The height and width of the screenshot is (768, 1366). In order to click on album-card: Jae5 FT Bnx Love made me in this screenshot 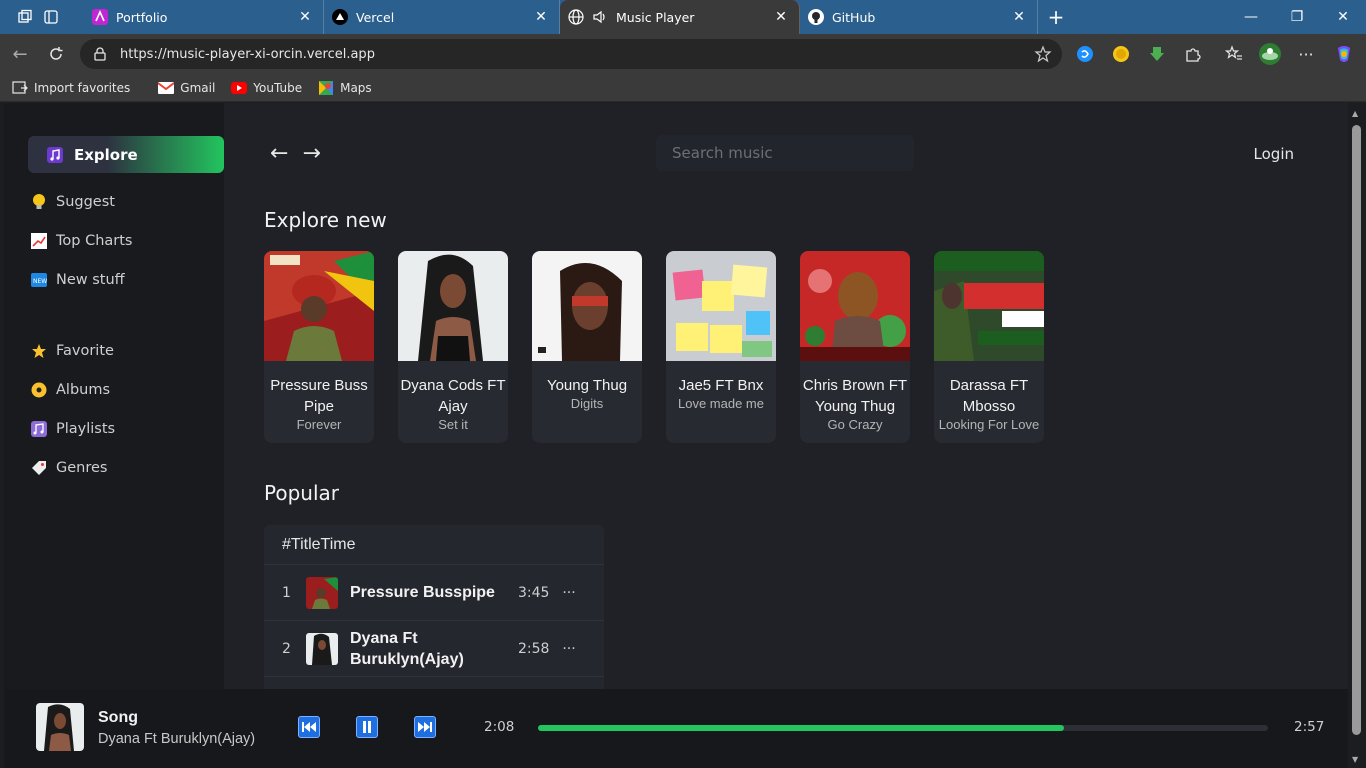, I will do `click(721, 347)`.